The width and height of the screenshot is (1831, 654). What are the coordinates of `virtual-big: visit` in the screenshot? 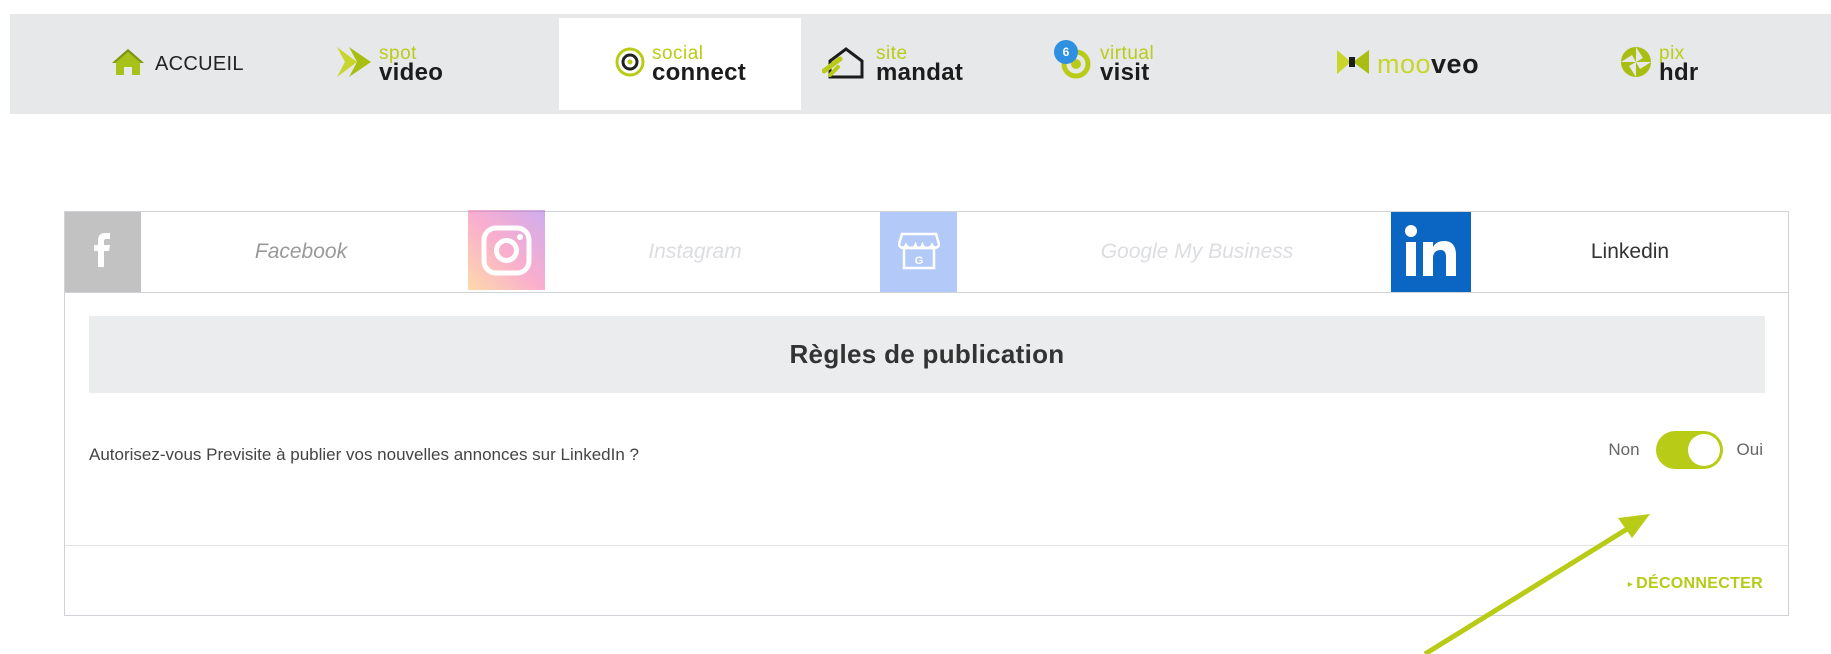 It's located at (1125, 72).